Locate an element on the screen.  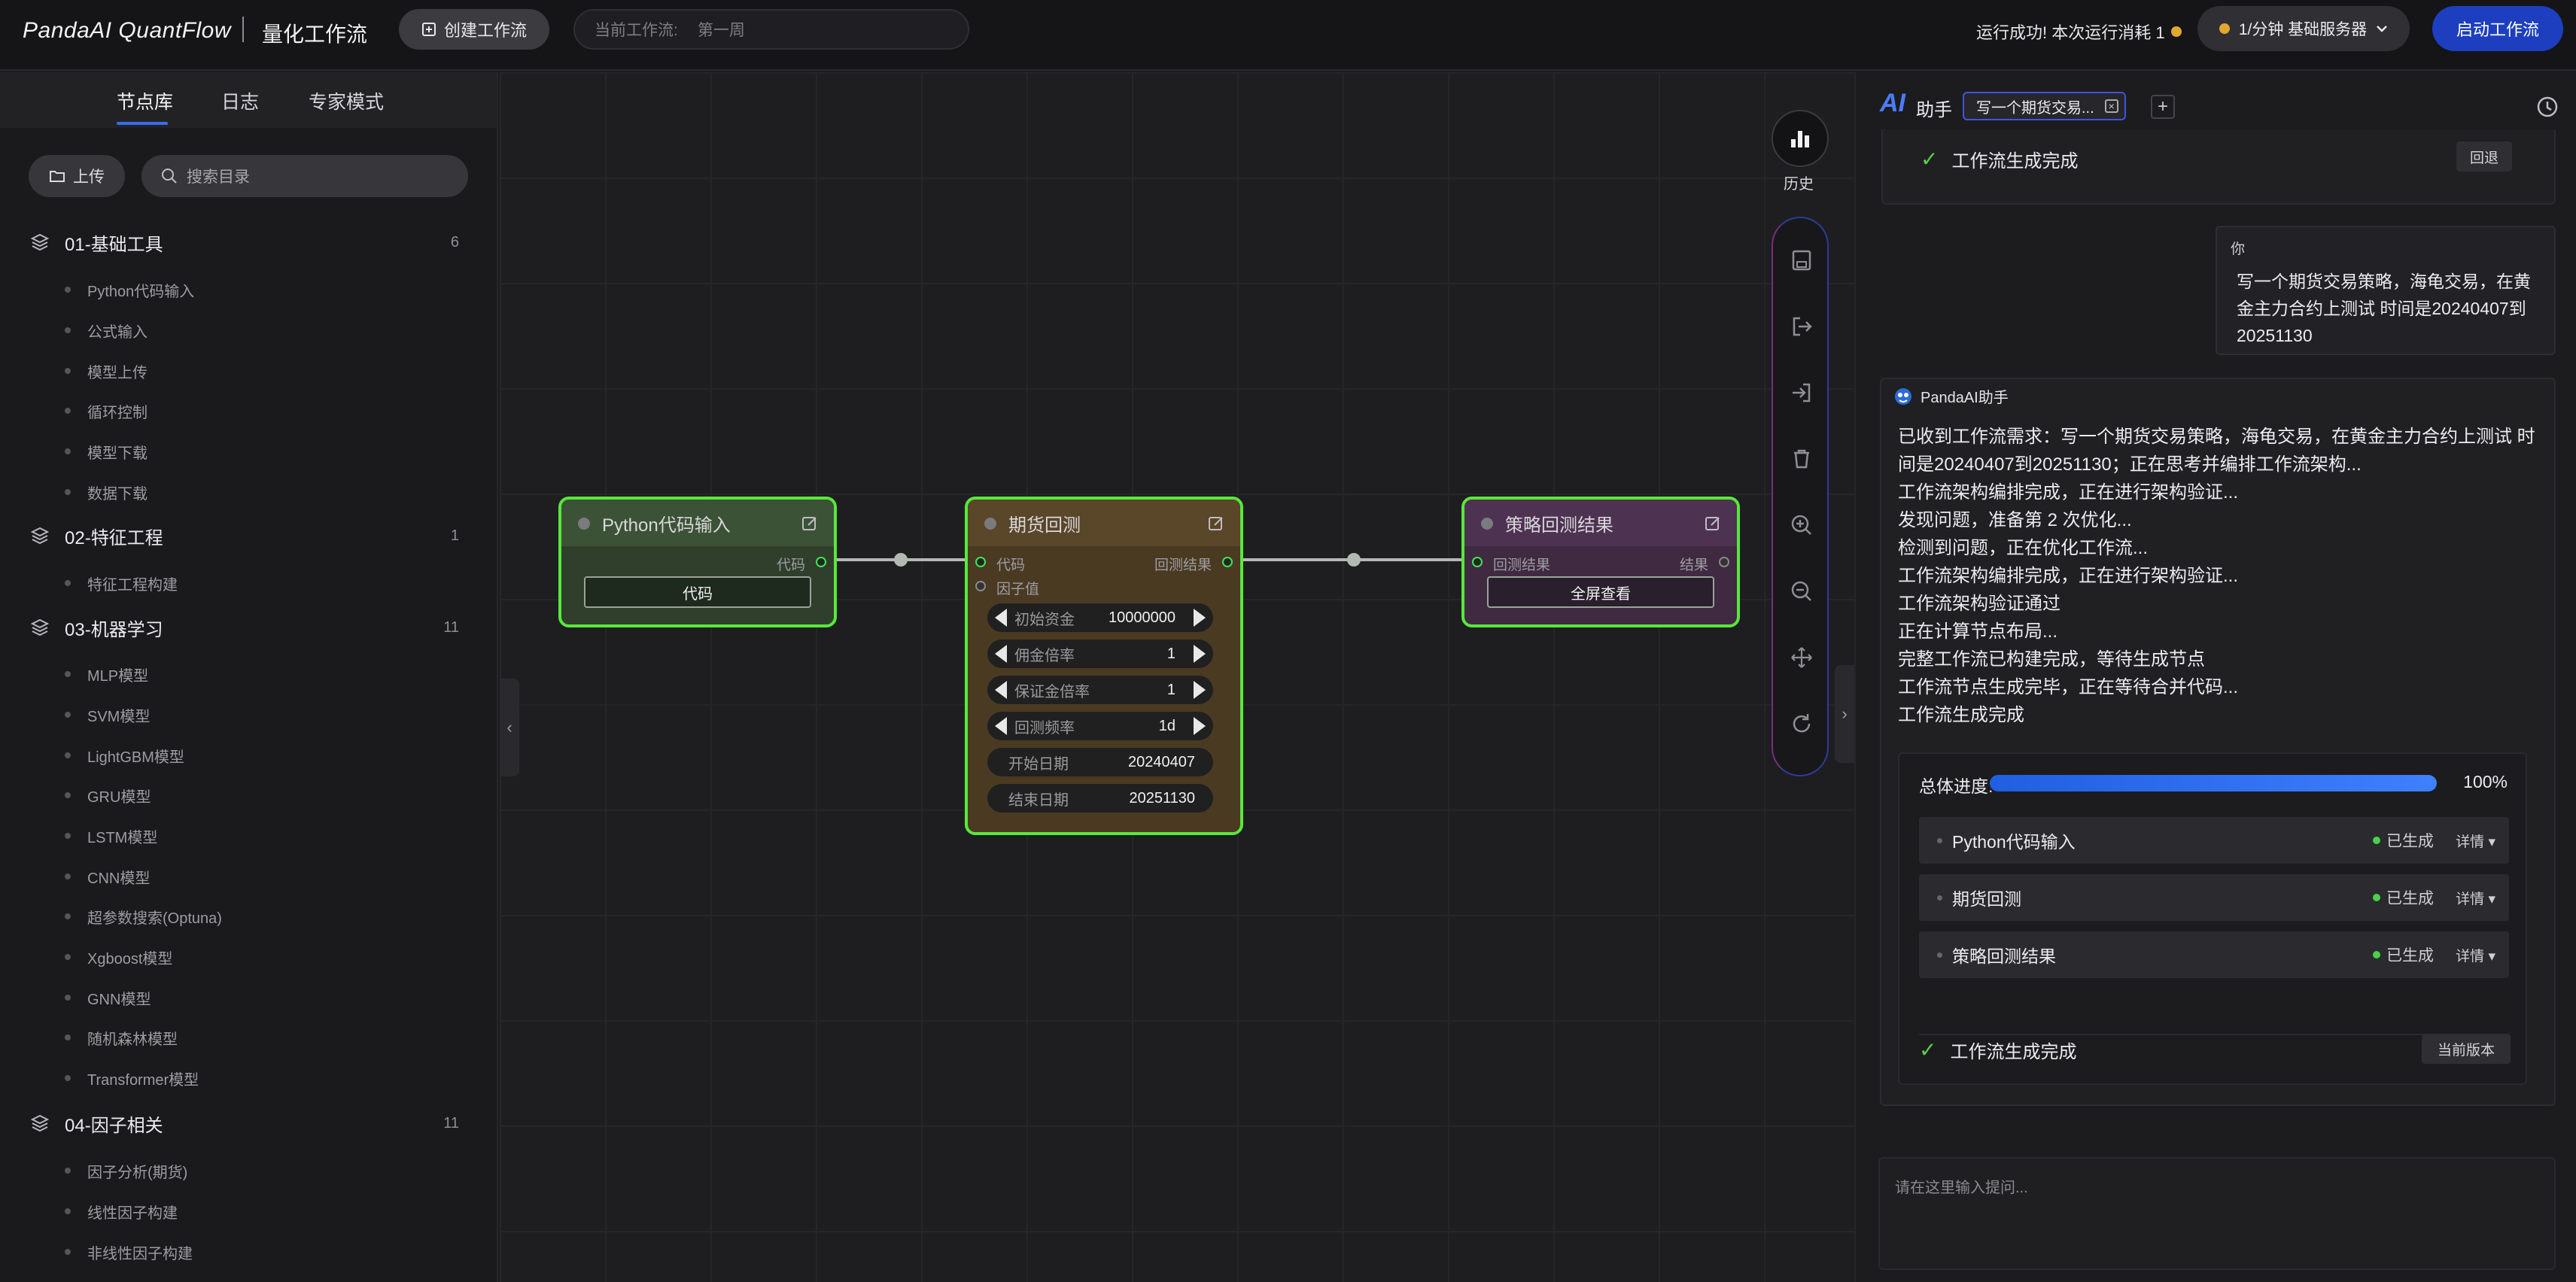
node-item: 模型下载 is located at coordinates (106, 452).